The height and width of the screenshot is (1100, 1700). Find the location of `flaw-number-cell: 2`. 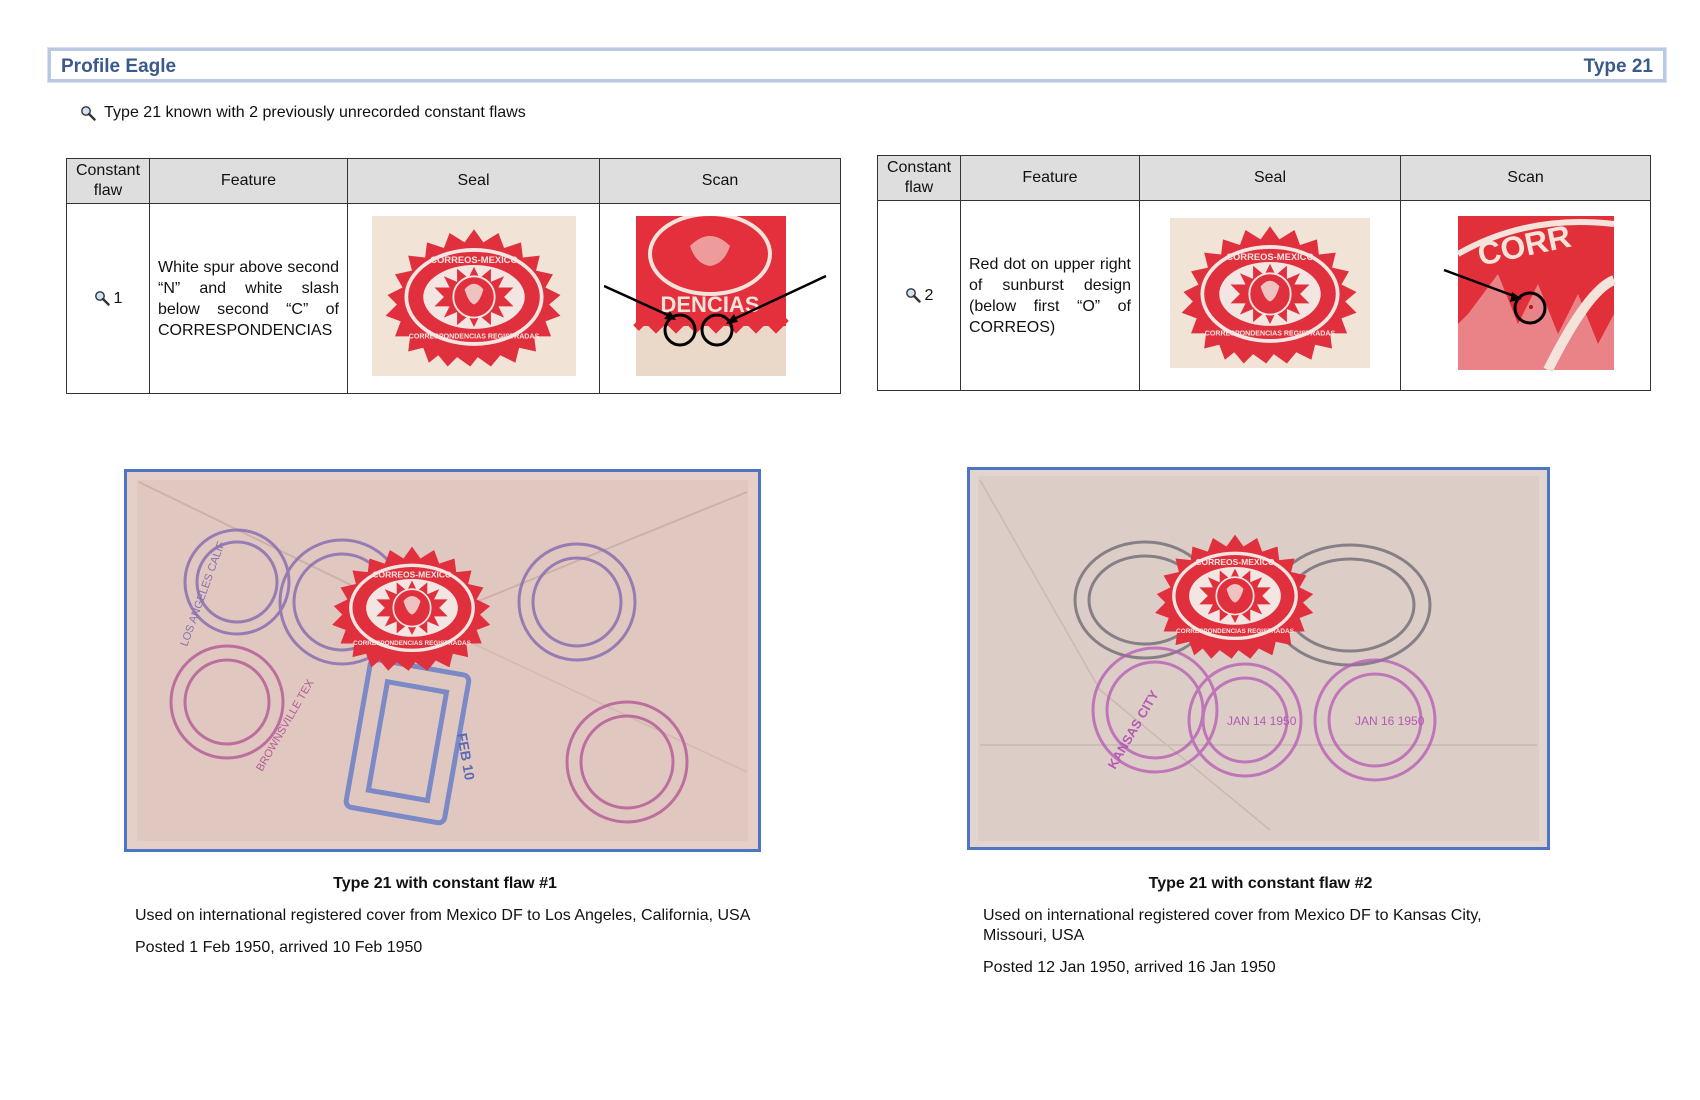

flaw-number-cell: 2 is located at coordinates (919, 295).